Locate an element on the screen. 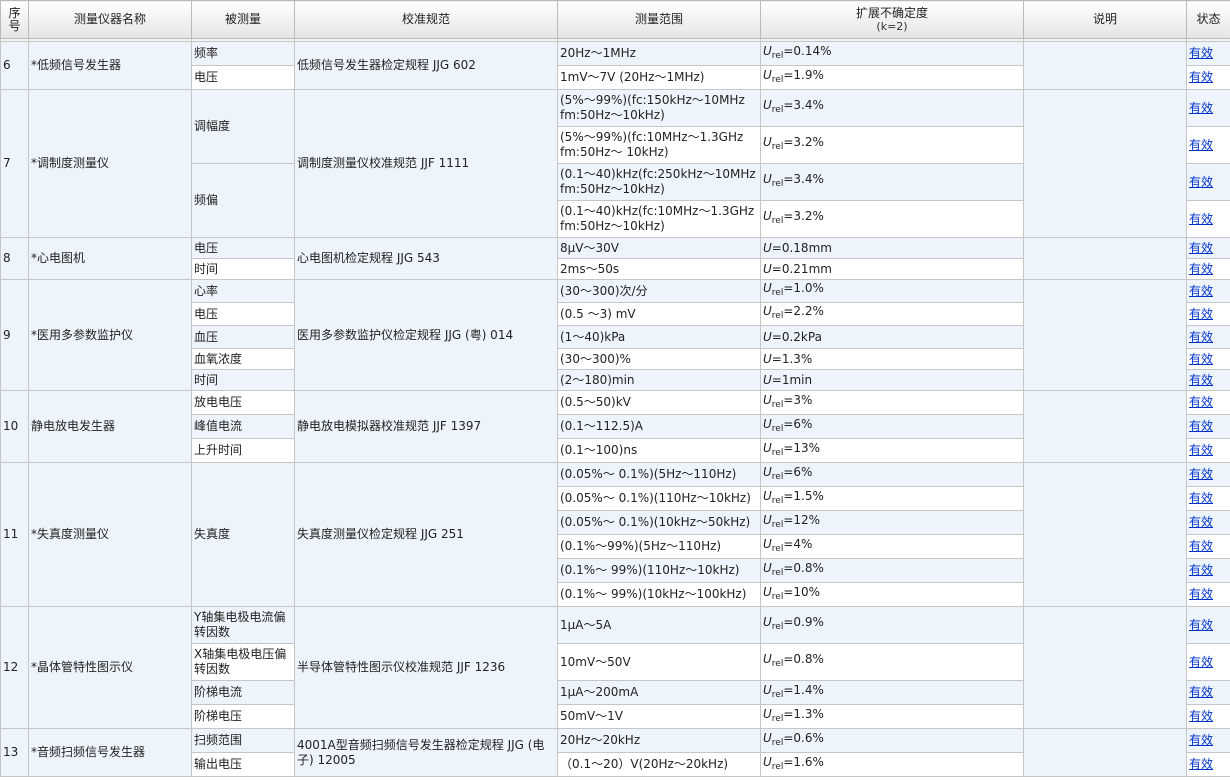 This screenshot has width=1230, height=780. seq-cell: 6 is located at coordinates (14, 65).